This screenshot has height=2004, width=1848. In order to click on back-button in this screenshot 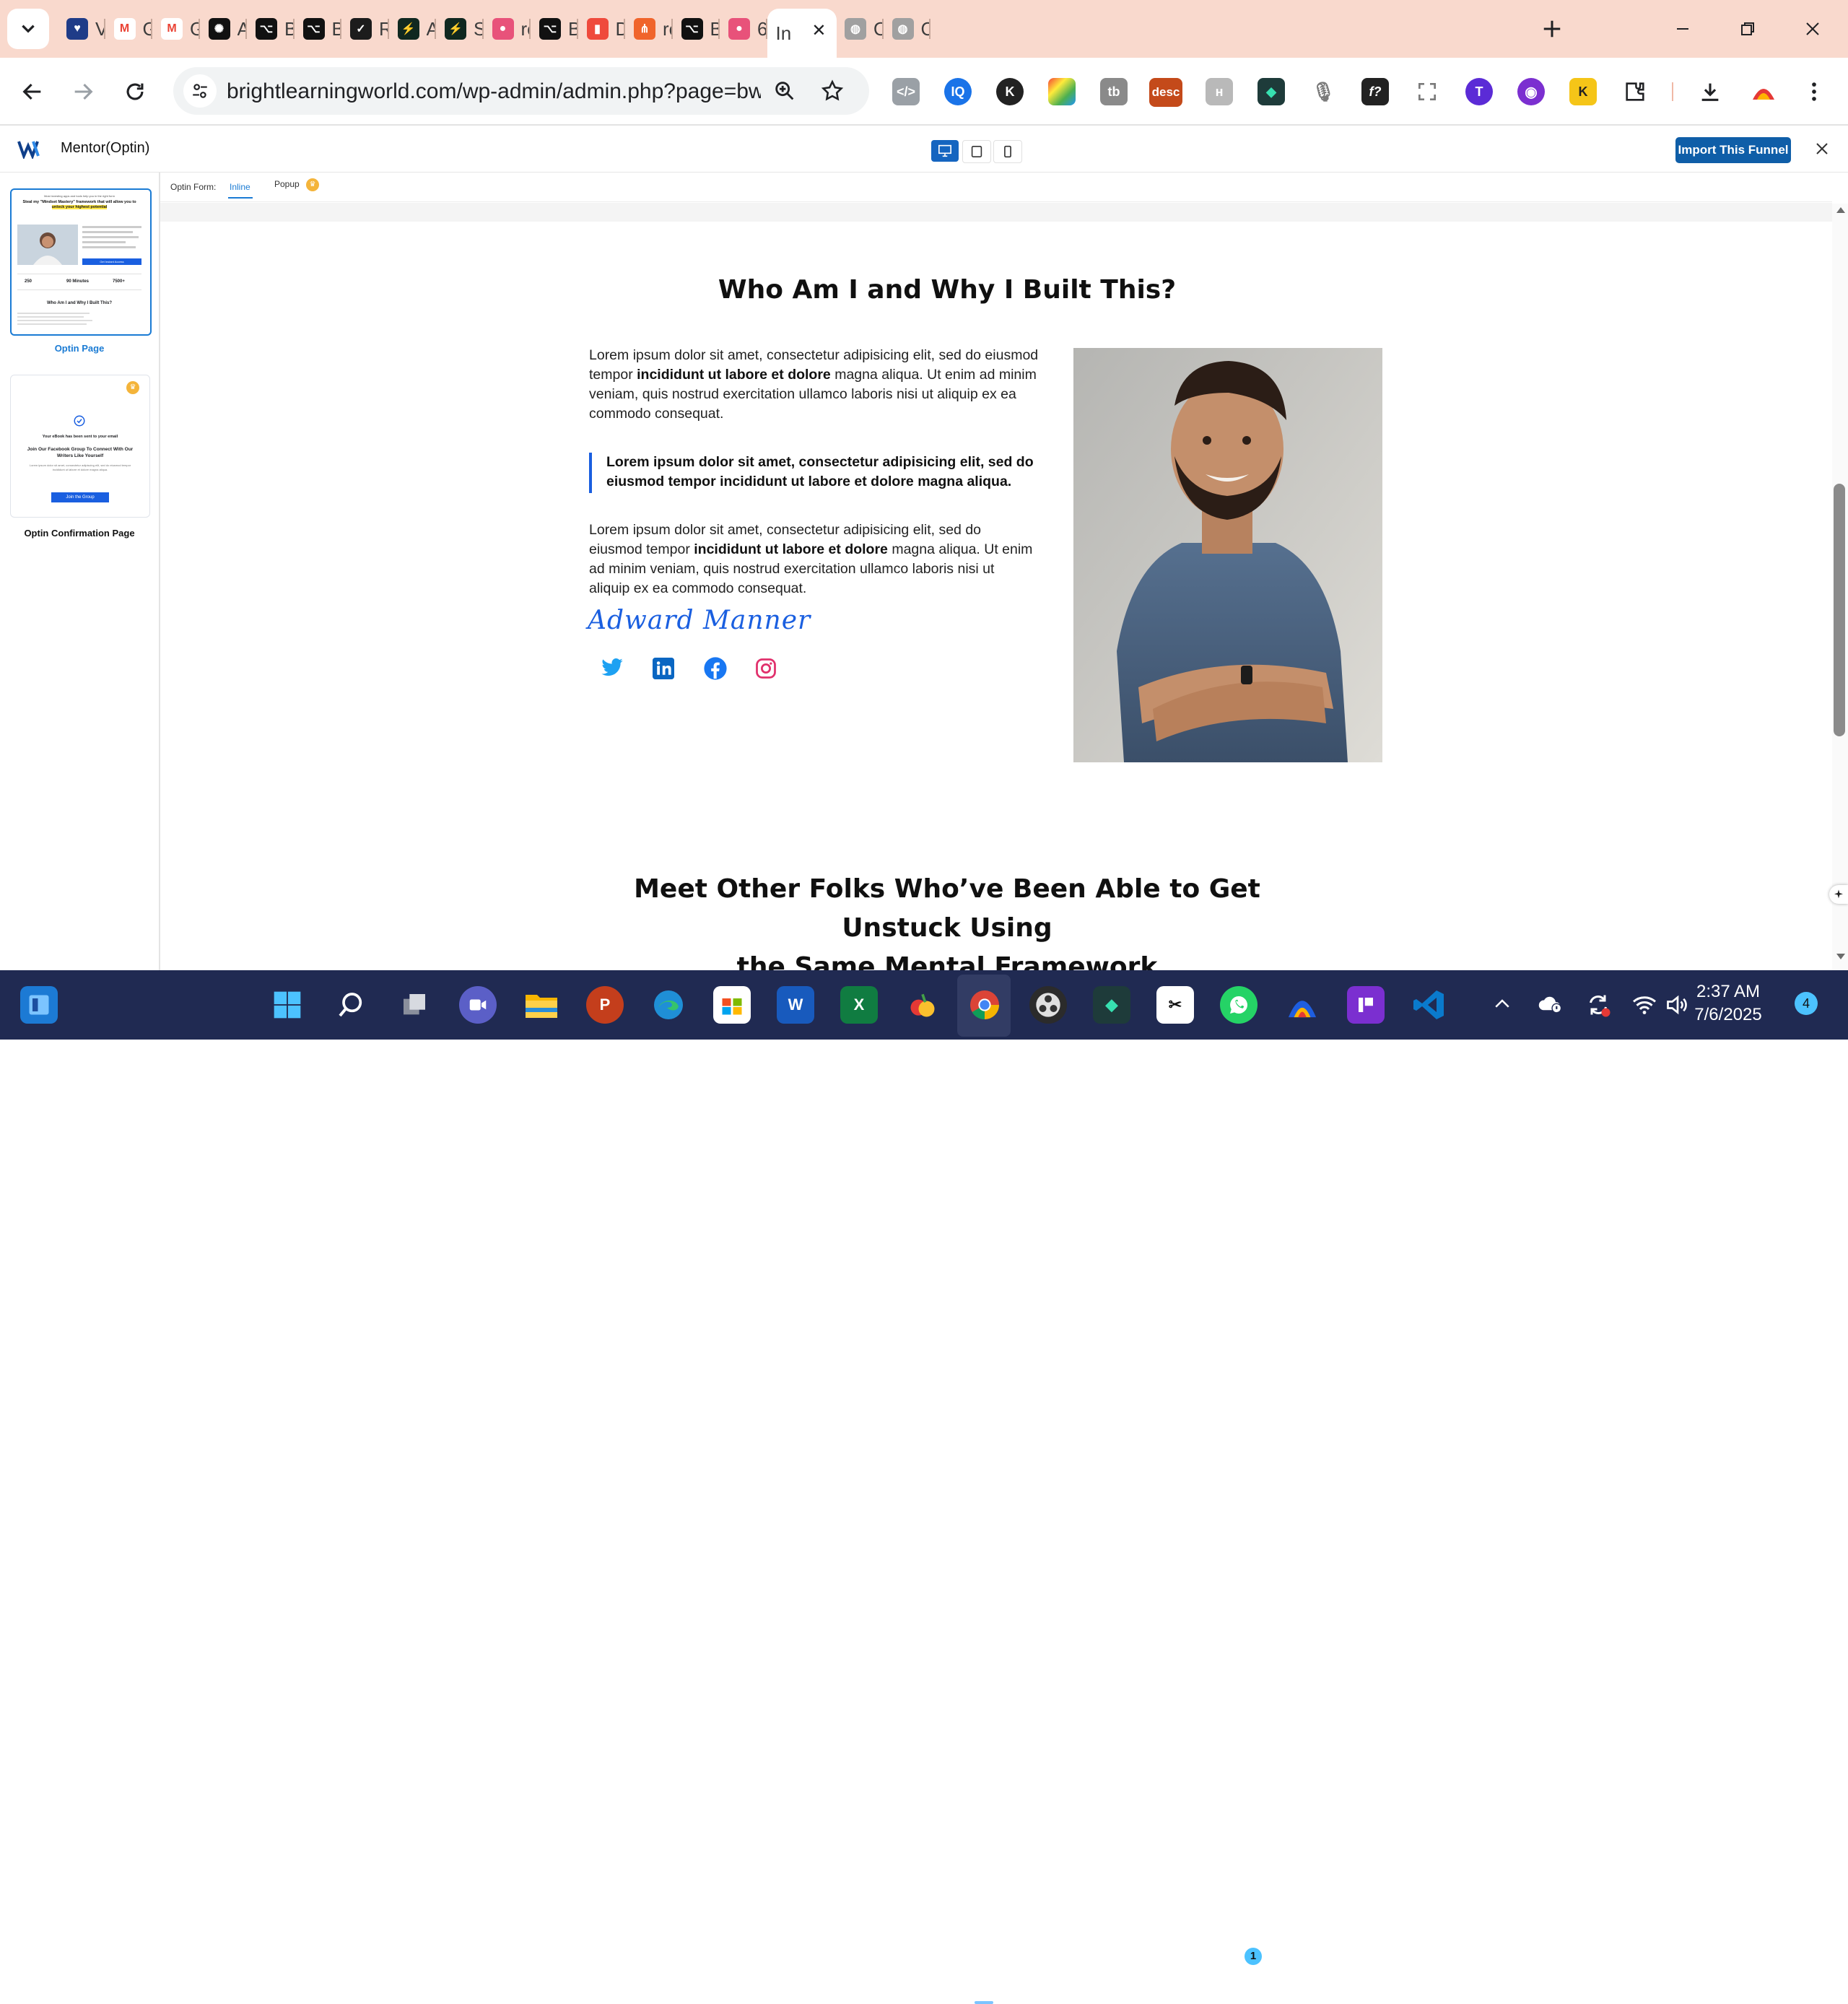, I will do `click(32, 92)`.